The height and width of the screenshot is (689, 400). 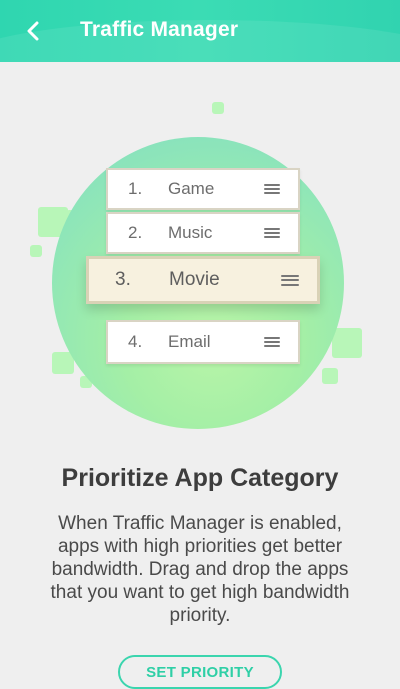 What do you see at coordinates (135, 341) in the screenshot?
I see `item-number: 4.` at bounding box center [135, 341].